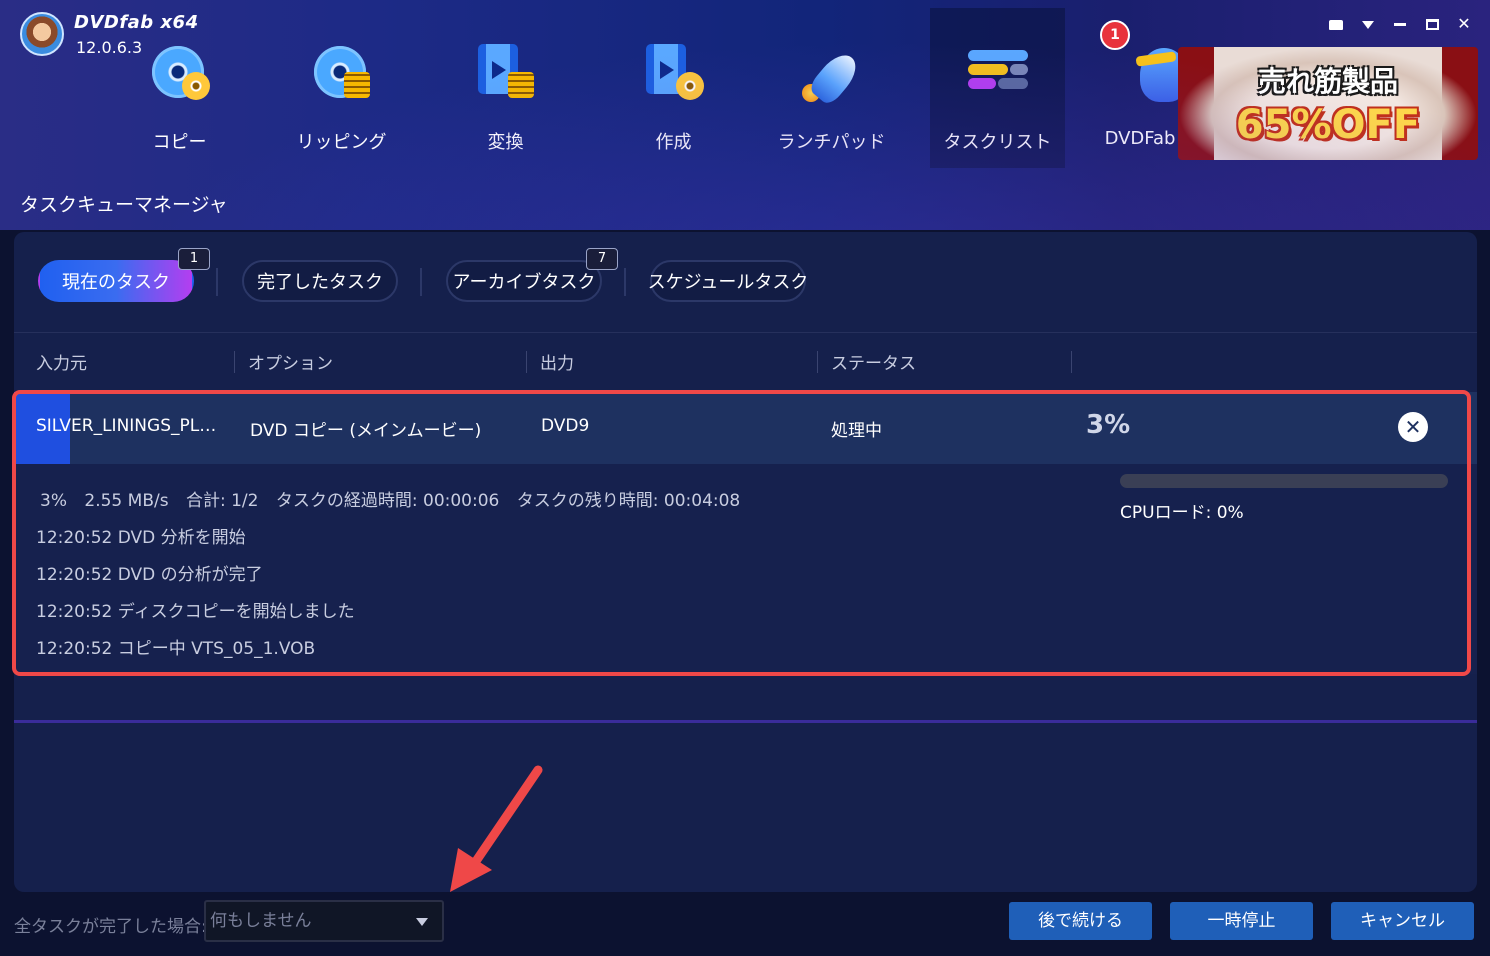  I want to click on task-status: 処理中, so click(856, 431).